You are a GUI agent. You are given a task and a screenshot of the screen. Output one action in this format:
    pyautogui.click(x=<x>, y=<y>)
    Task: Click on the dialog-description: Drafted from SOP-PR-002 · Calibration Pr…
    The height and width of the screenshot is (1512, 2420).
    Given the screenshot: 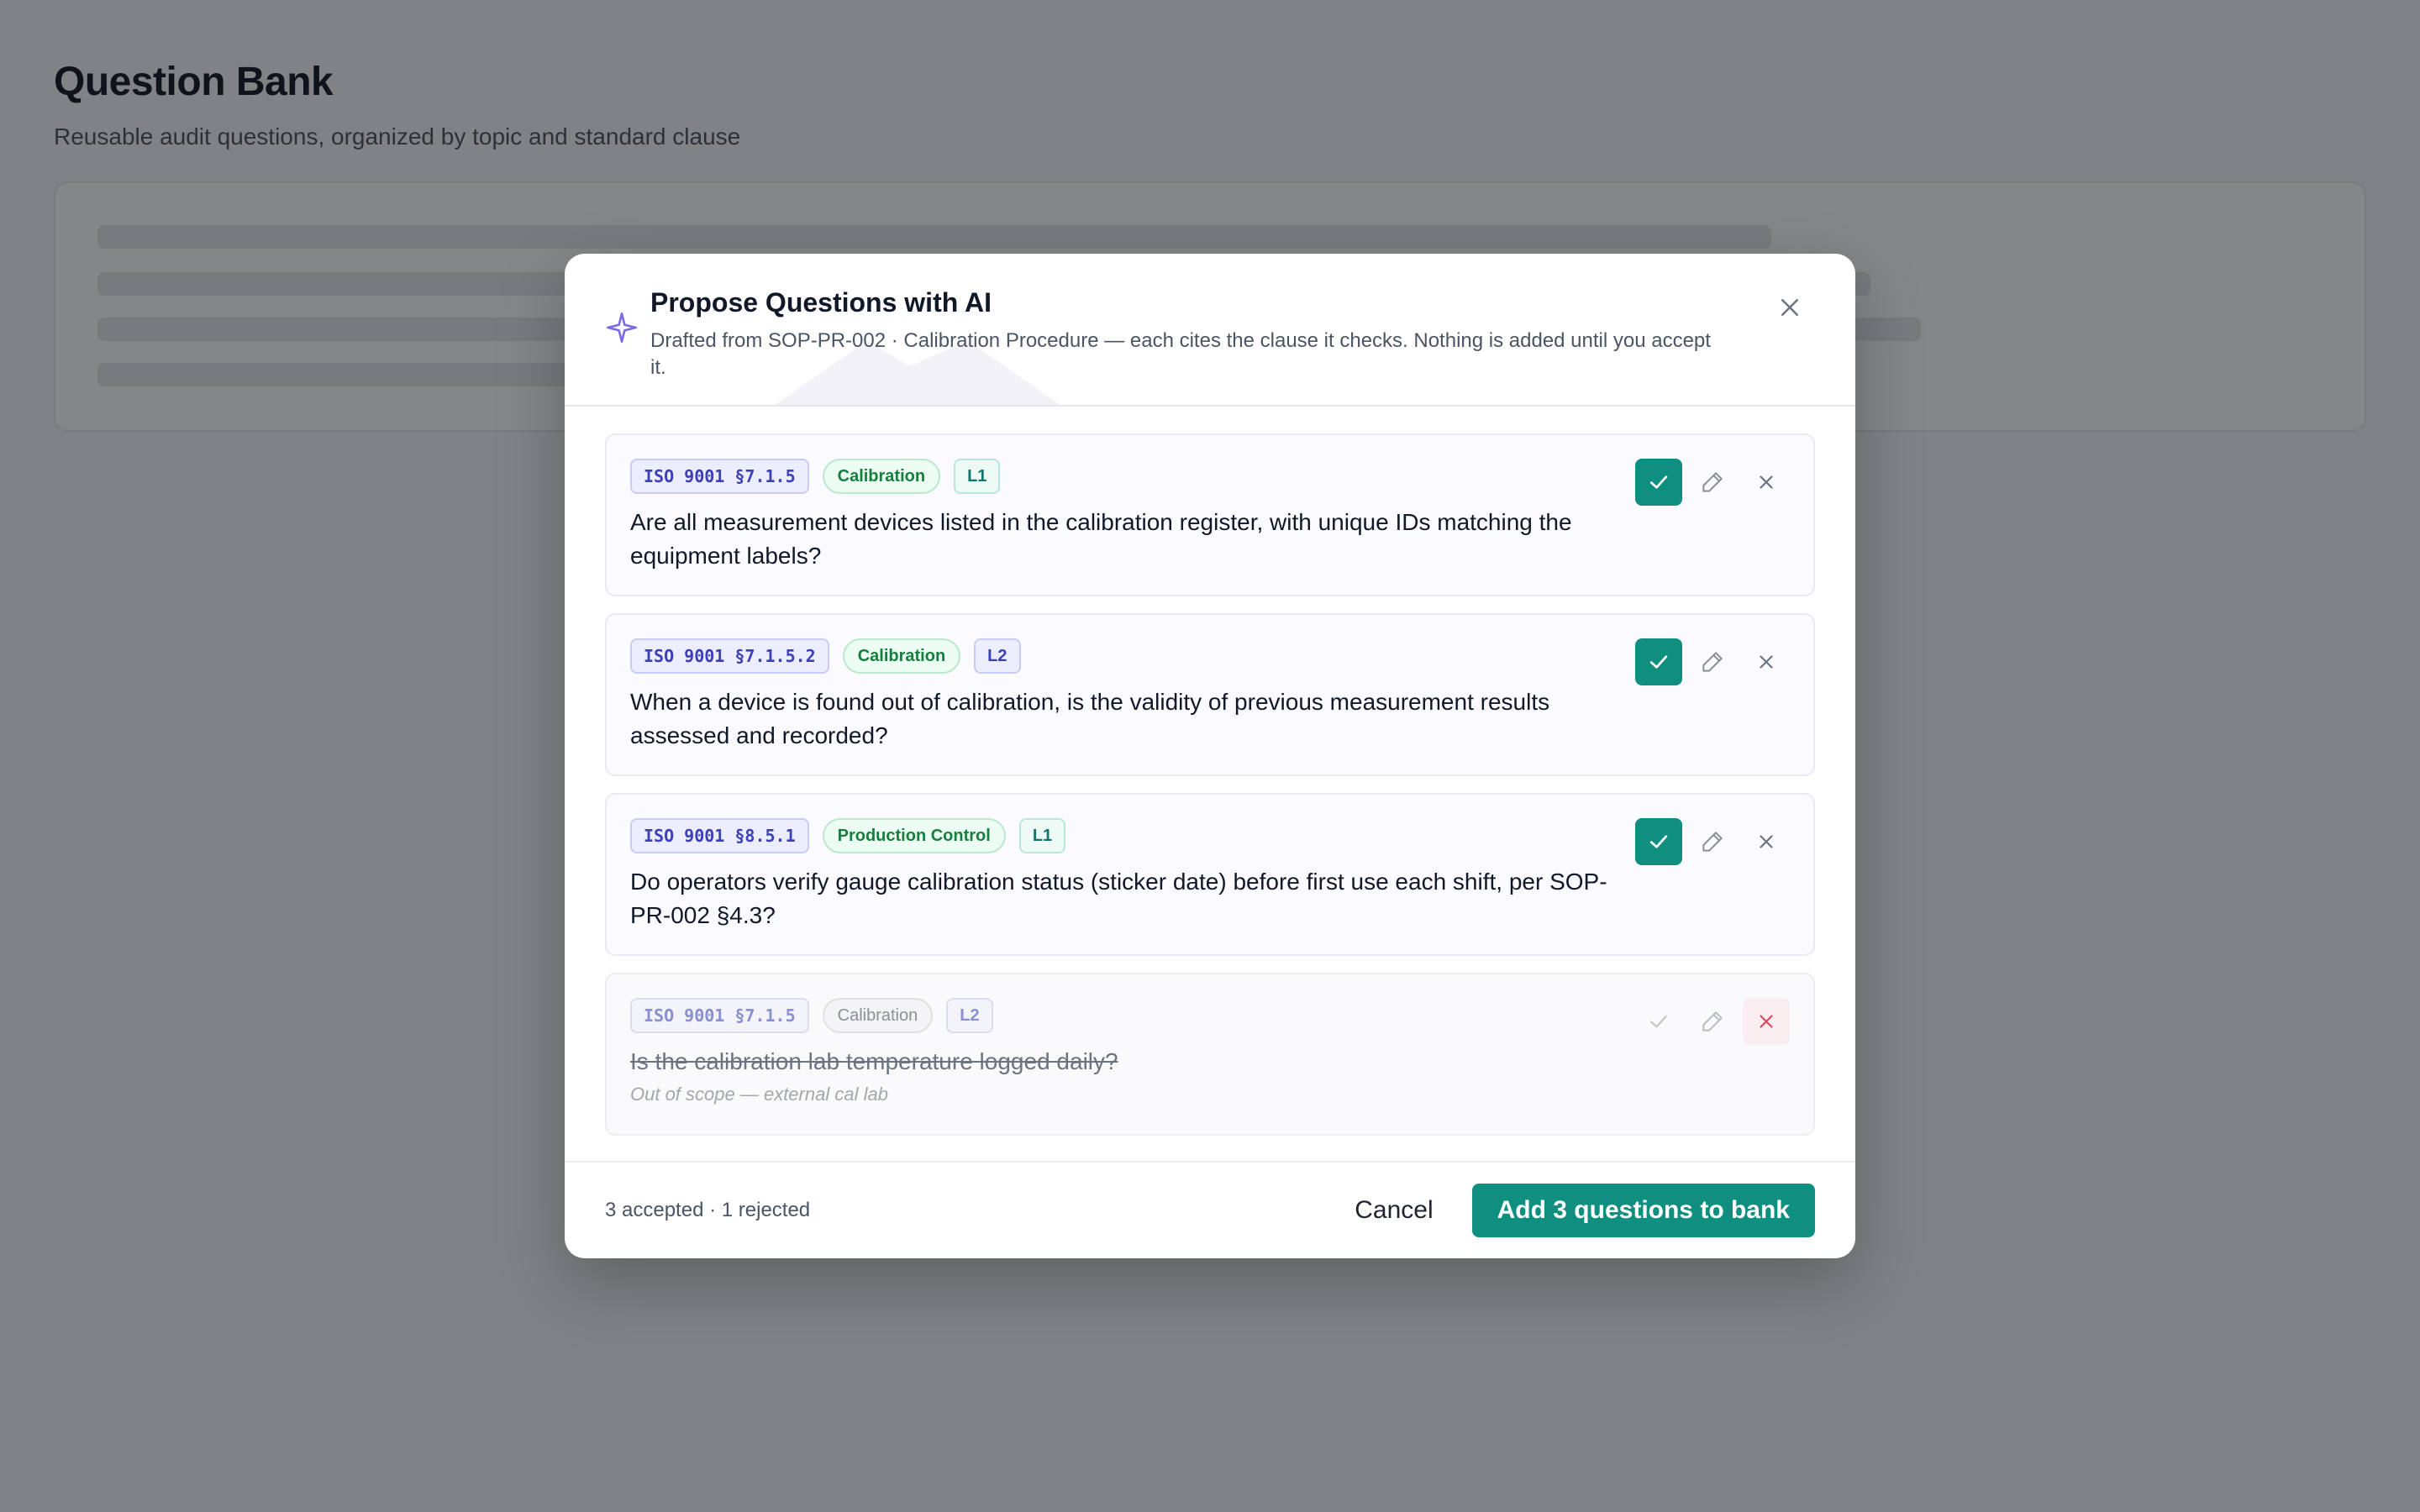 What is the action you would take?
    pyautogui.click(x=1180, y=354)
    